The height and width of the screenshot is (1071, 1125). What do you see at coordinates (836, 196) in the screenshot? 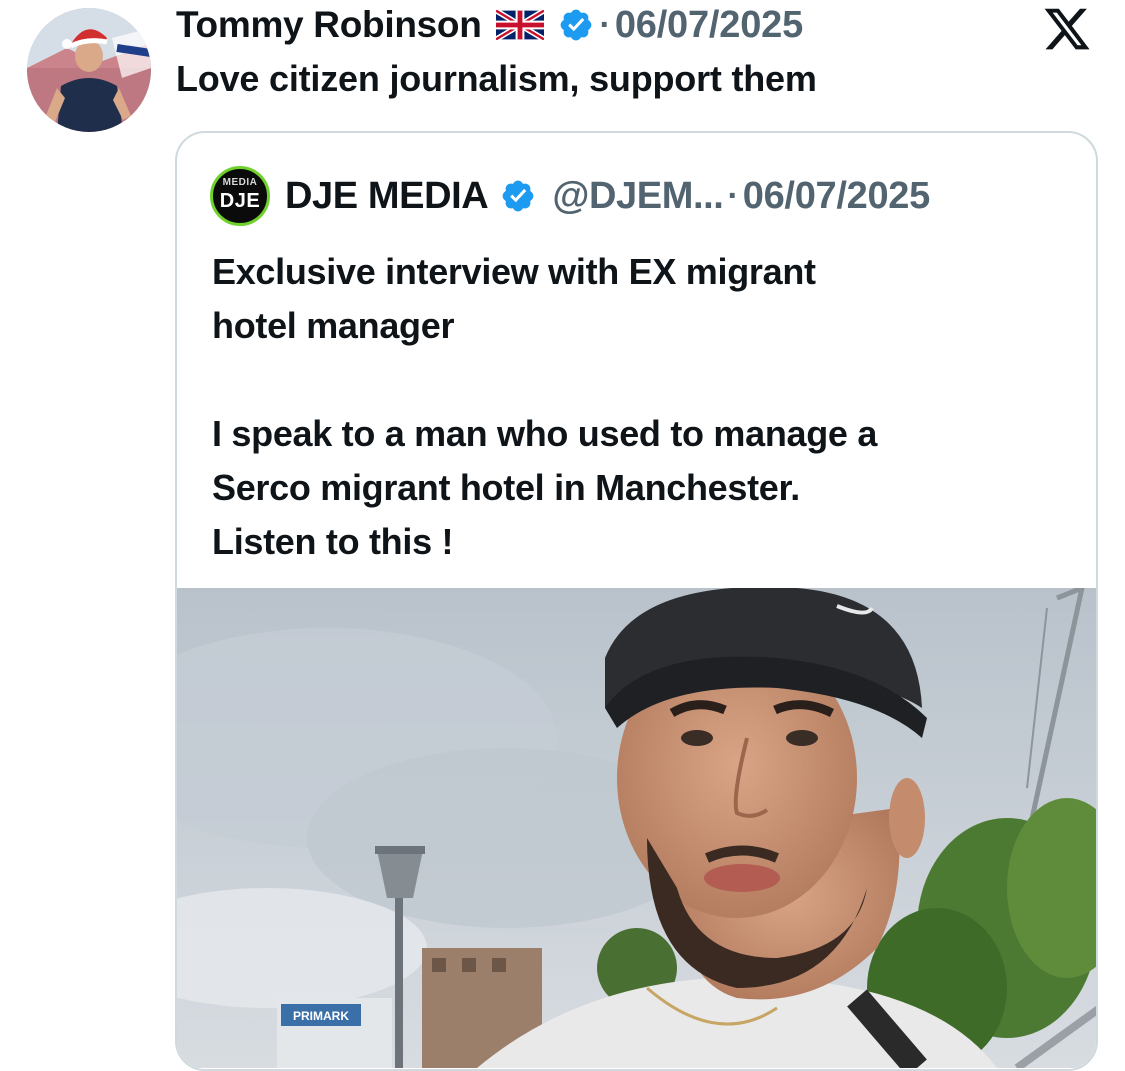
I see `quoted-post-date: 06/07/2025` at bounding box center [836, 196].